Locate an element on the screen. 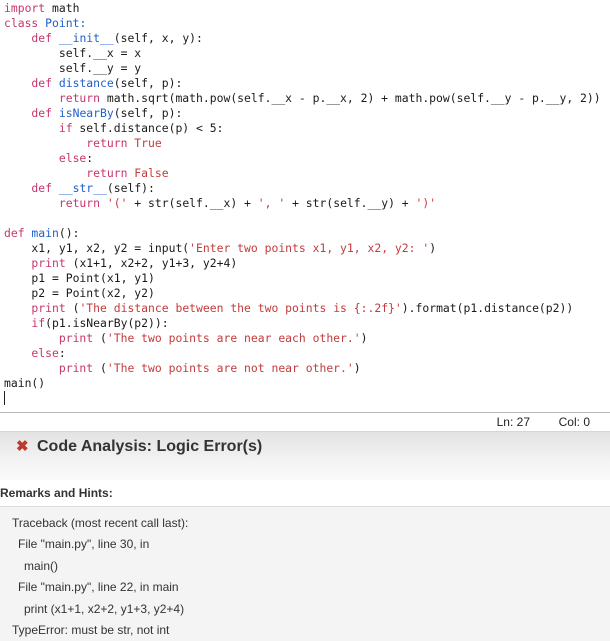 The width and height of the screenshot is (610, 641). code-token: True is located at coordinates (144, 143).